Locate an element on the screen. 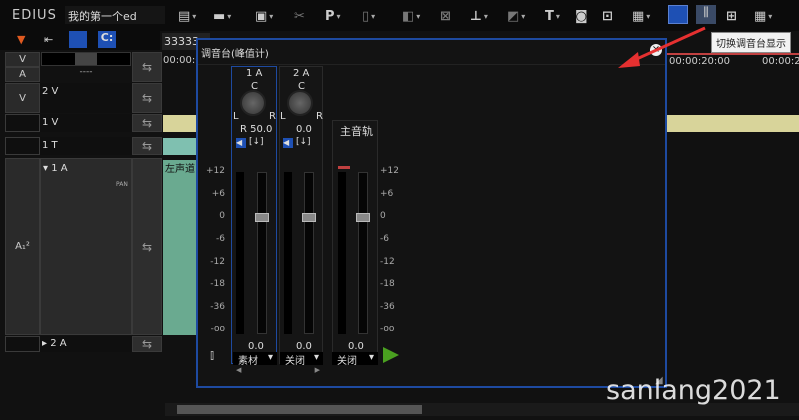 This screenshot has height=420, width=799. annotation-arrow is located at coordinates (662, 47).